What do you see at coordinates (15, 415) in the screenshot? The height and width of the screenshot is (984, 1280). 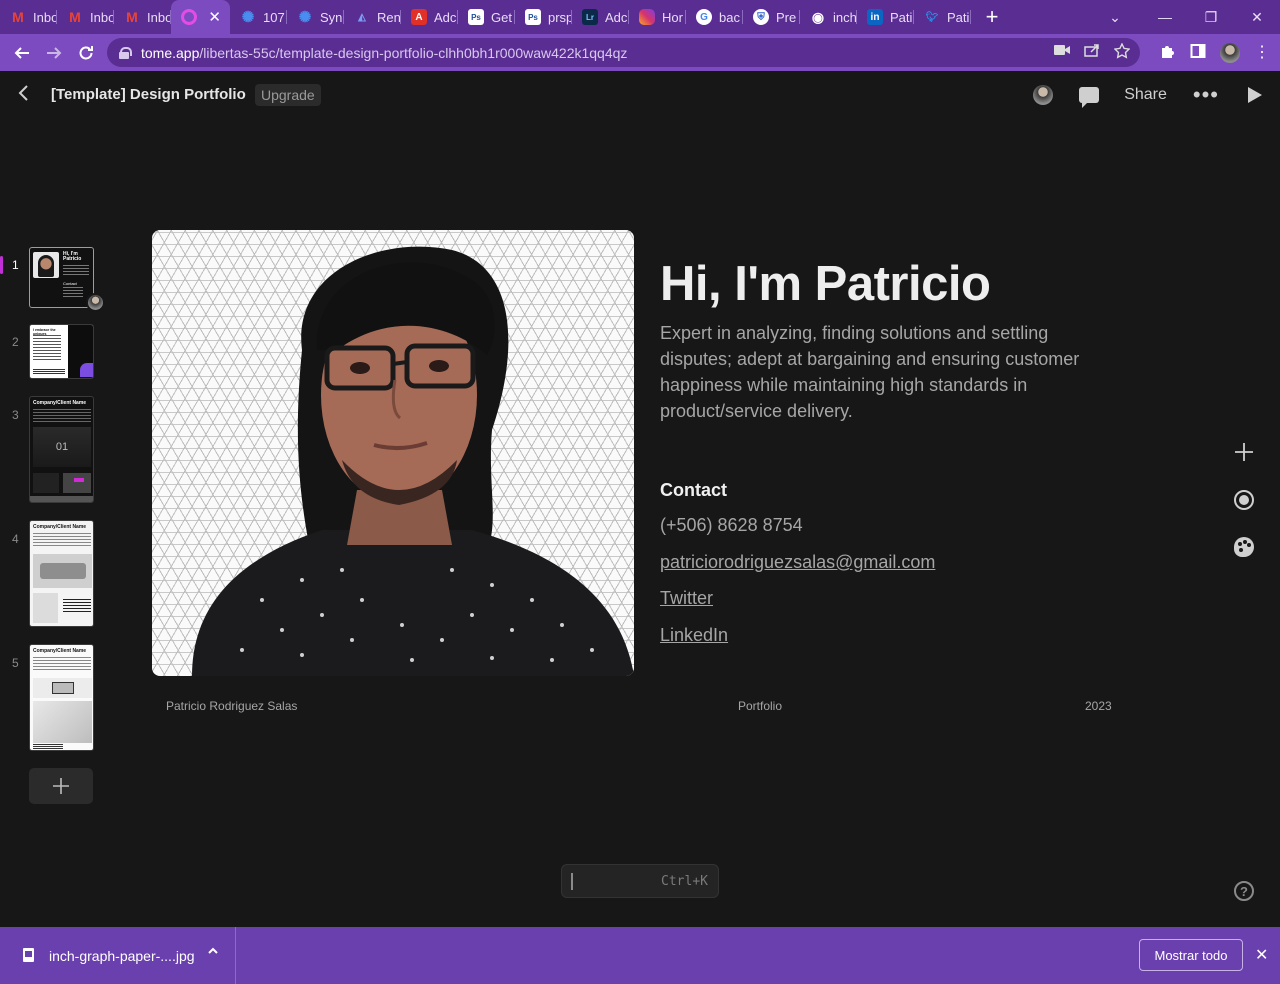 I see `slide-number: 3` at bounding box center [15, 415].